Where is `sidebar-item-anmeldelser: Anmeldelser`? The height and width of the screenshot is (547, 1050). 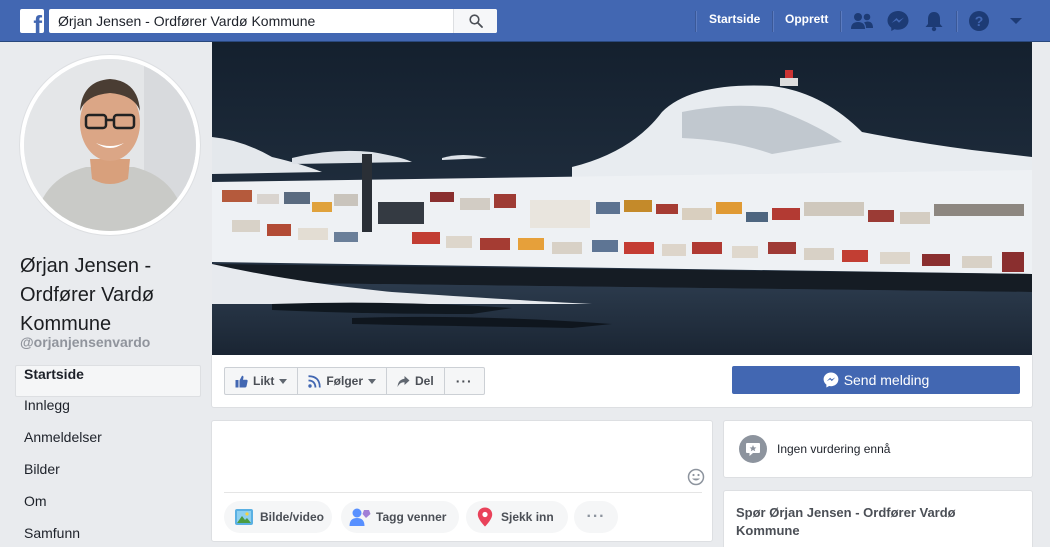
sidebar-item-anmeldelser: Anmeldelser is located at coordinates (108, 445).